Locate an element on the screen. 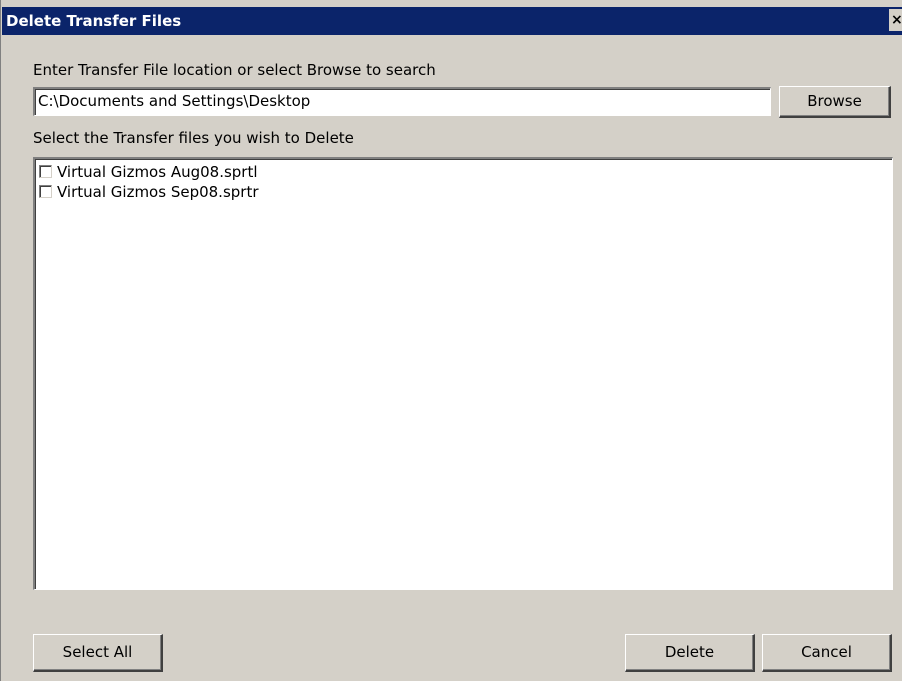 The height and width of the screenshot is (681, 902). list-item: Virtual Gizmos Sep08.sprtr is located at coordinates (149, 192).